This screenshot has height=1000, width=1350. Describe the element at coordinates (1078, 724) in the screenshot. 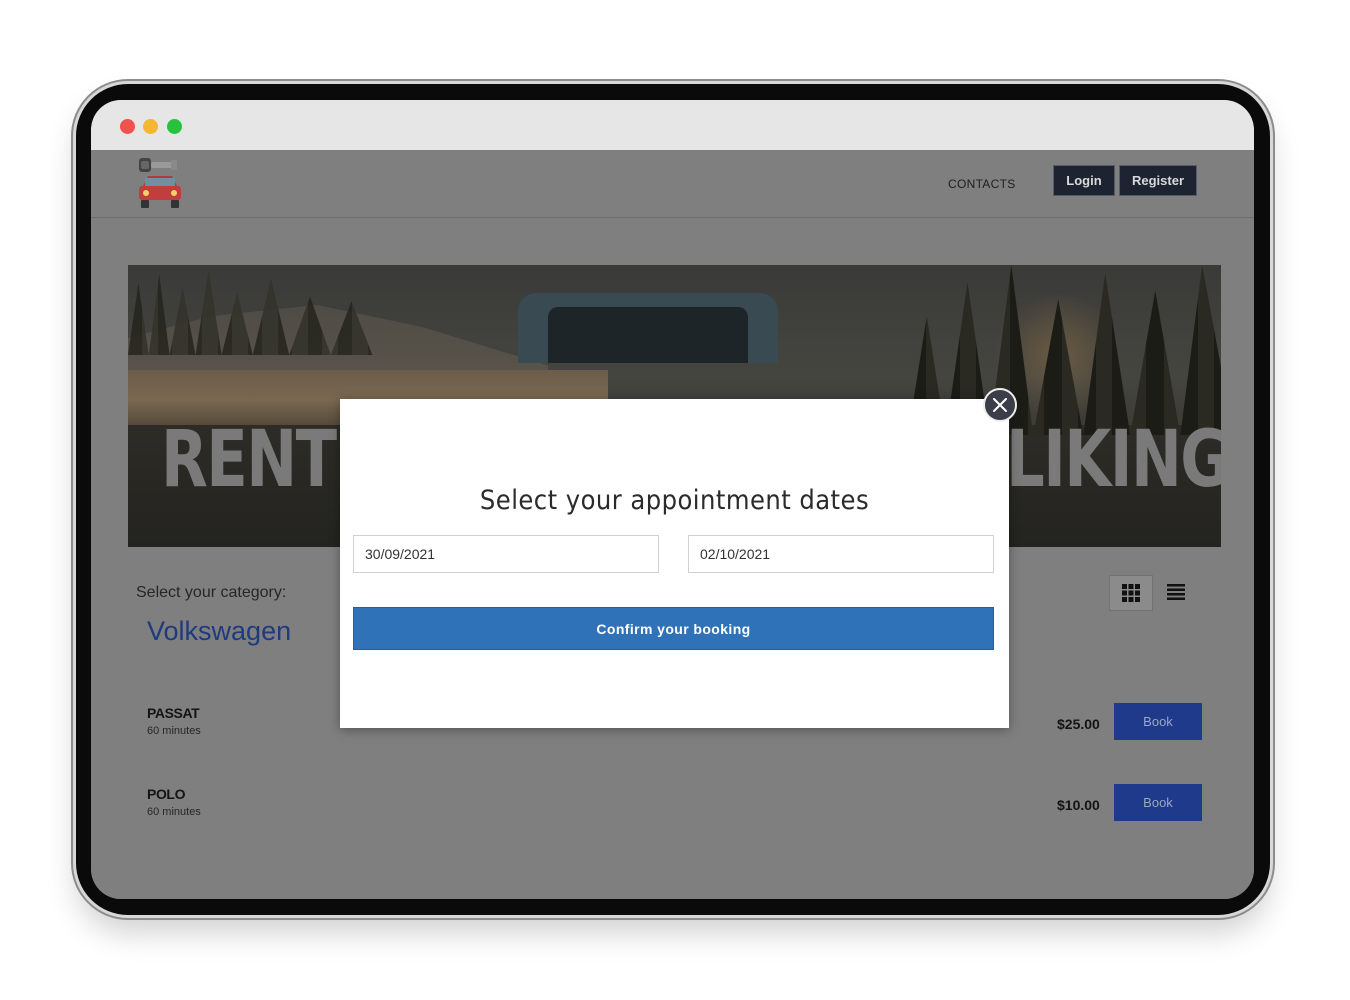

I see `service-price: $25.00` at that location.